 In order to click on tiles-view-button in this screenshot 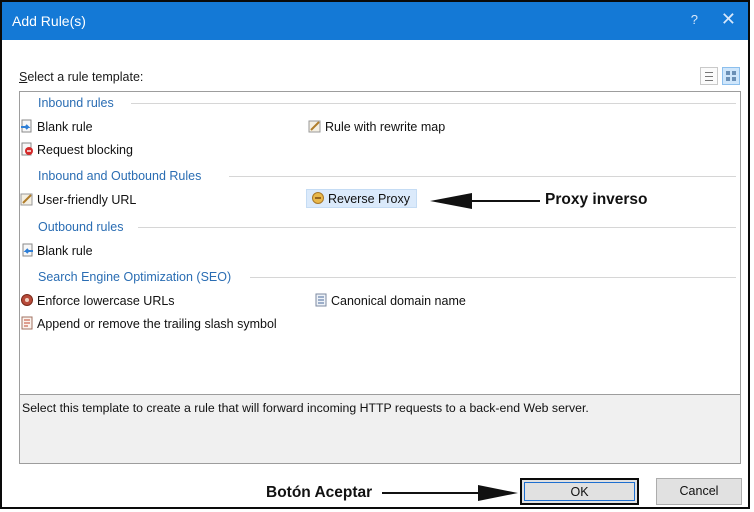, I will do `click(731, 76)`.